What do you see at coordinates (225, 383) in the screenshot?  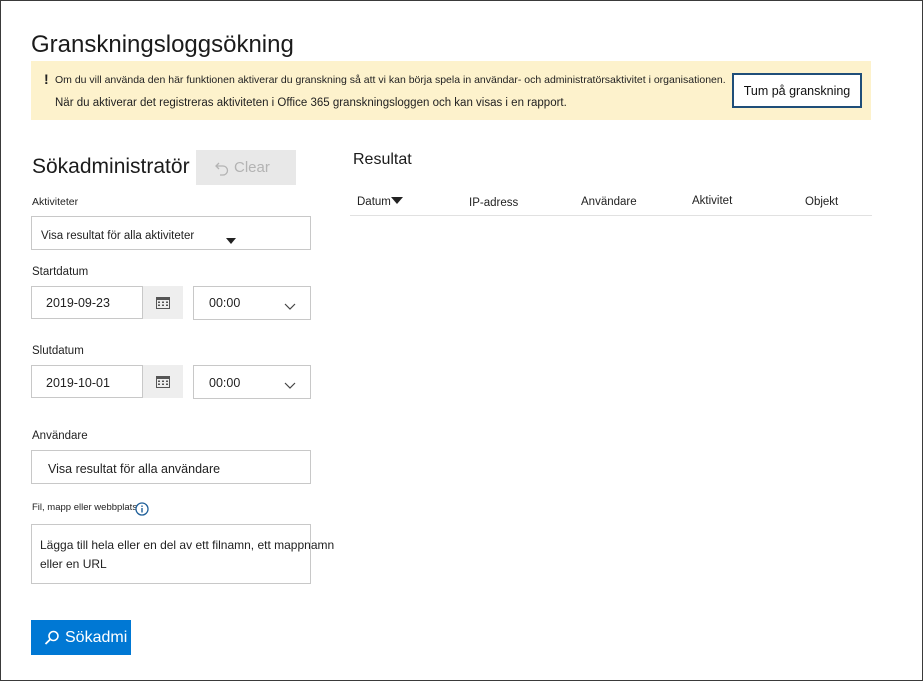 I see `end-time-value: 00:00` at bounding box center [225, 383].